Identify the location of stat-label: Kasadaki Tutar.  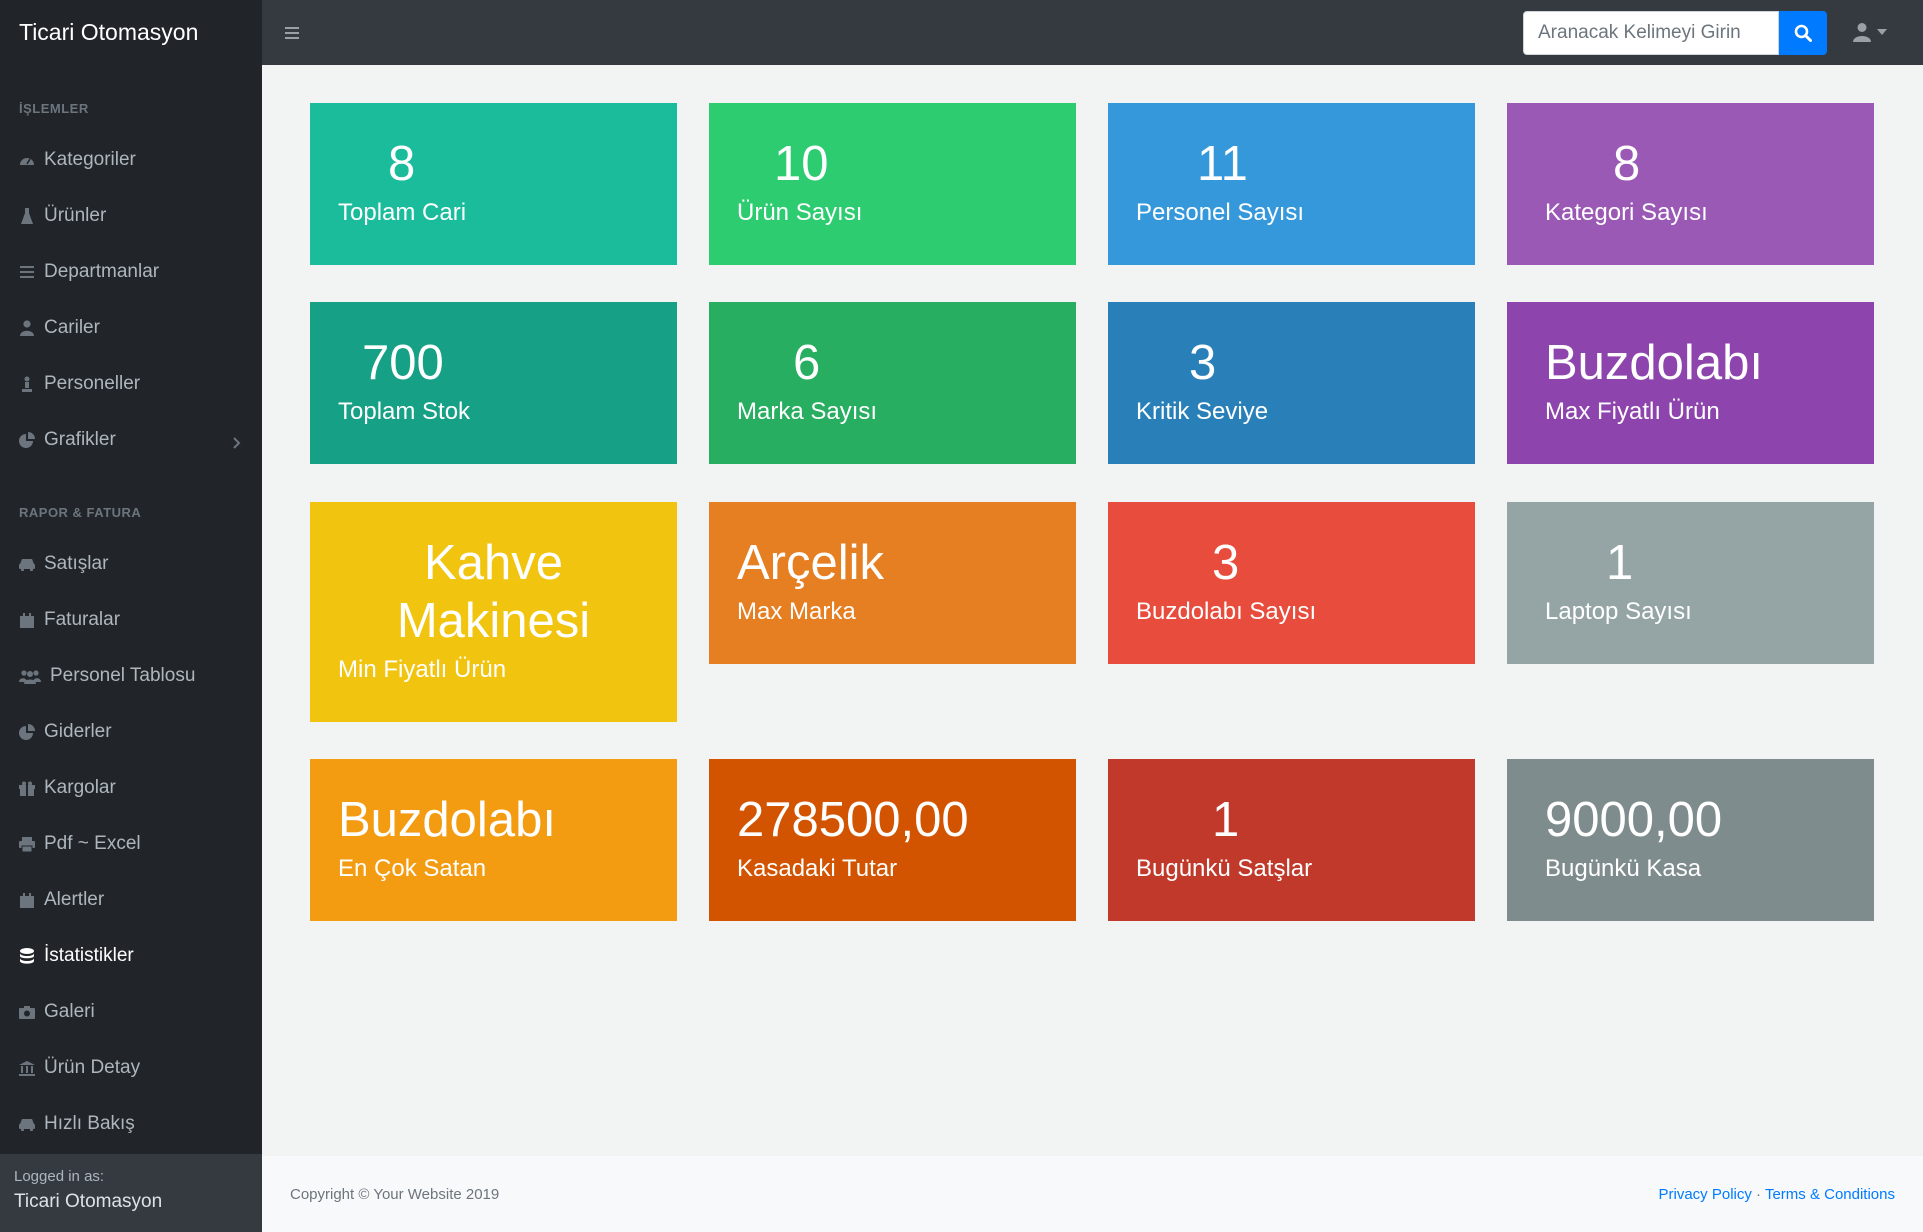
(817, 868).